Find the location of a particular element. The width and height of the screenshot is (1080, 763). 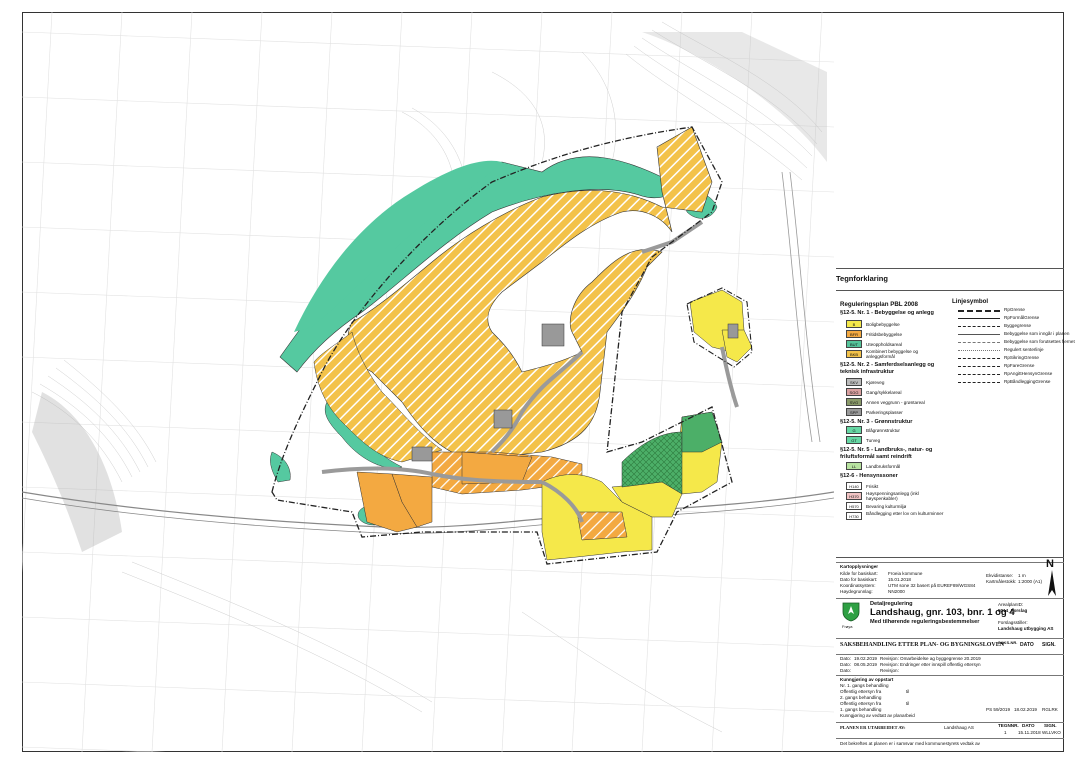

prepared-label: PLANEN ER UTARBEIDET AV: is located at coordinates (873, 727).